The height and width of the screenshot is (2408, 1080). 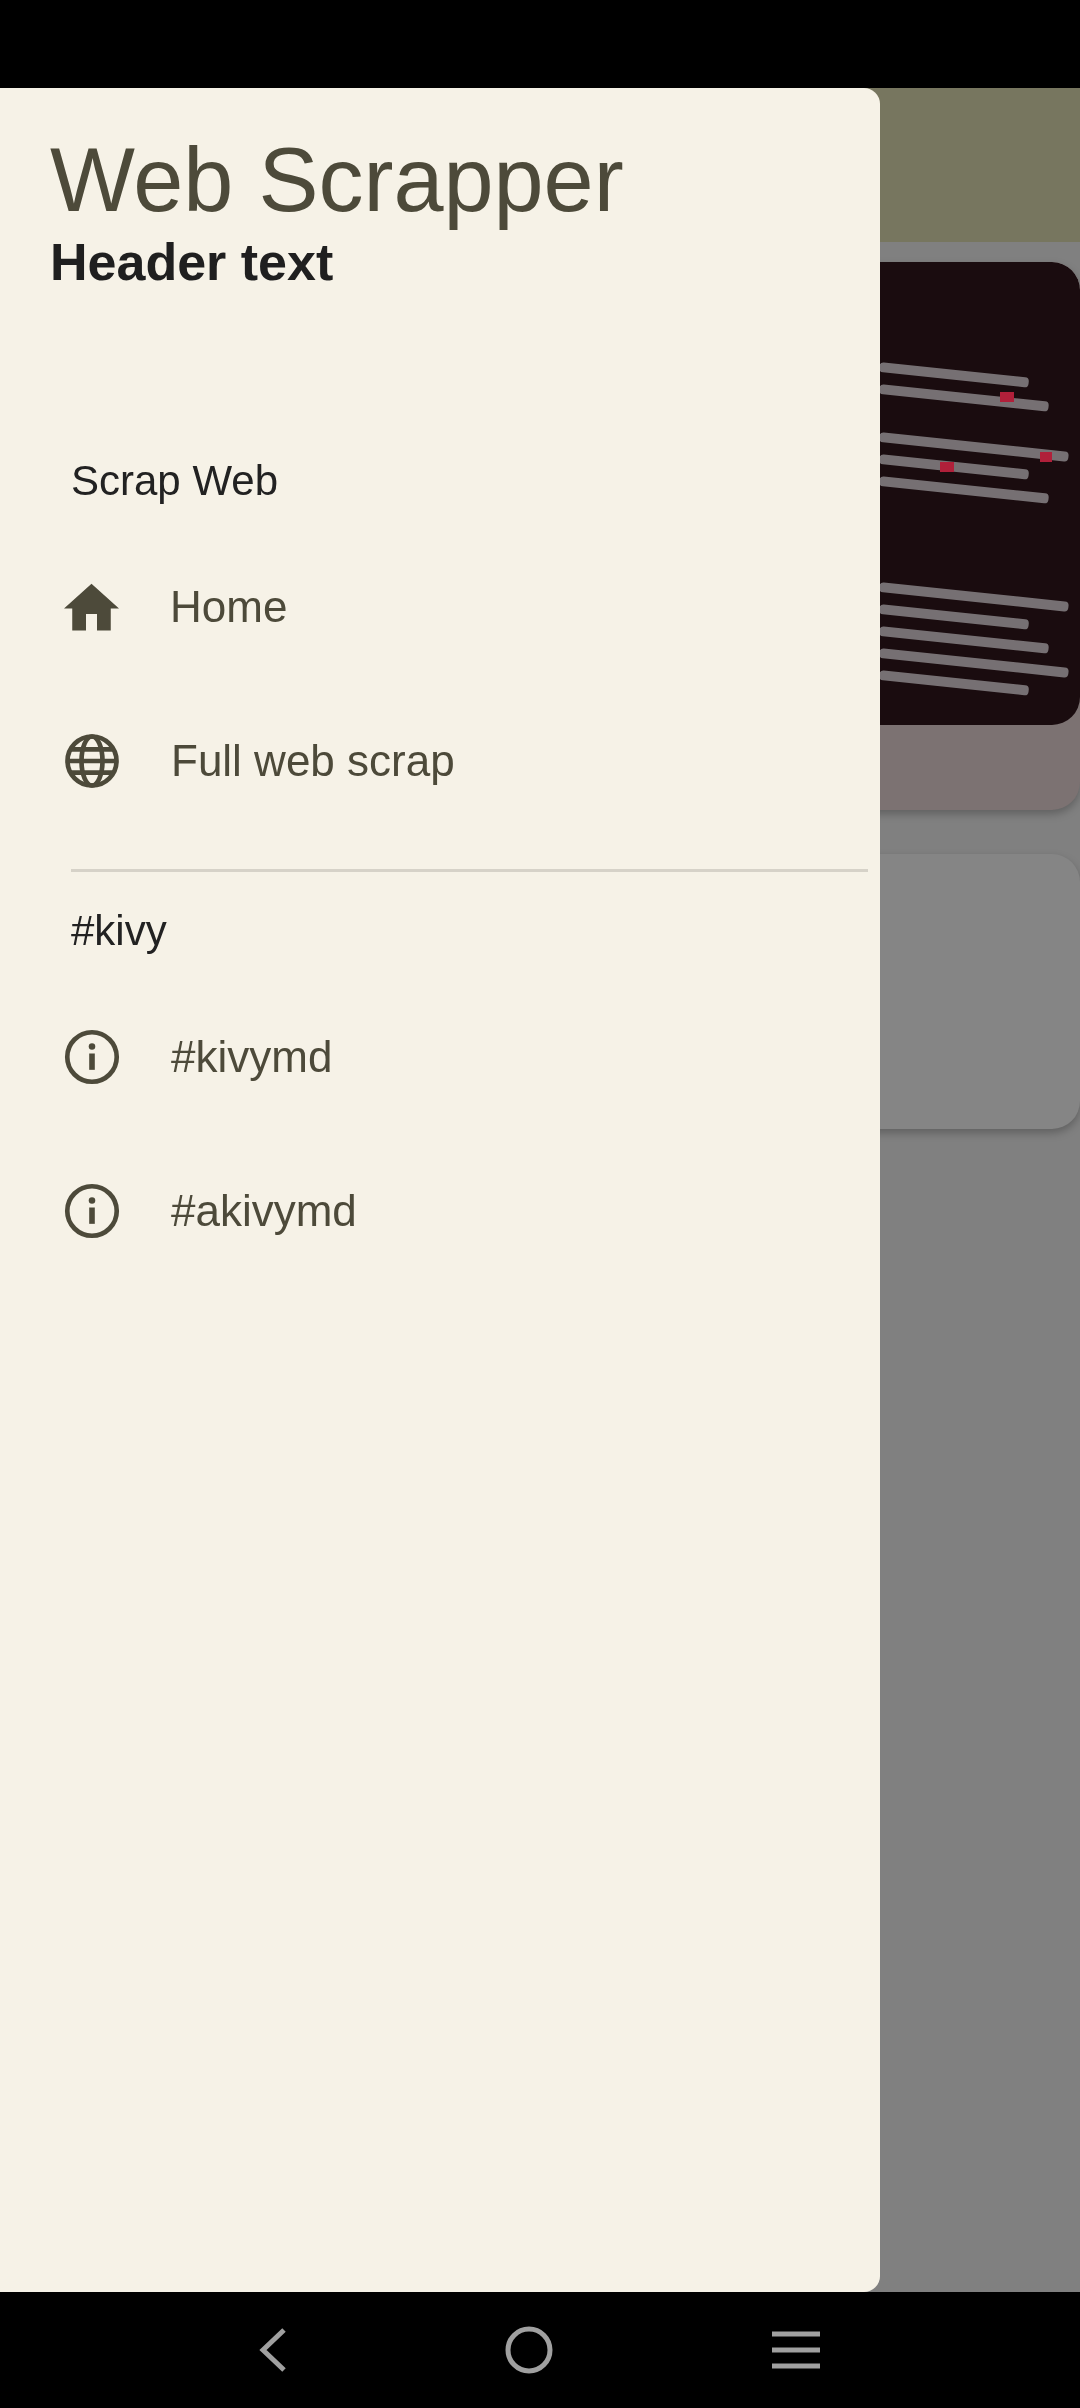 I want to click on drawer-item: #akivymd, so click(x=440, y=1211).